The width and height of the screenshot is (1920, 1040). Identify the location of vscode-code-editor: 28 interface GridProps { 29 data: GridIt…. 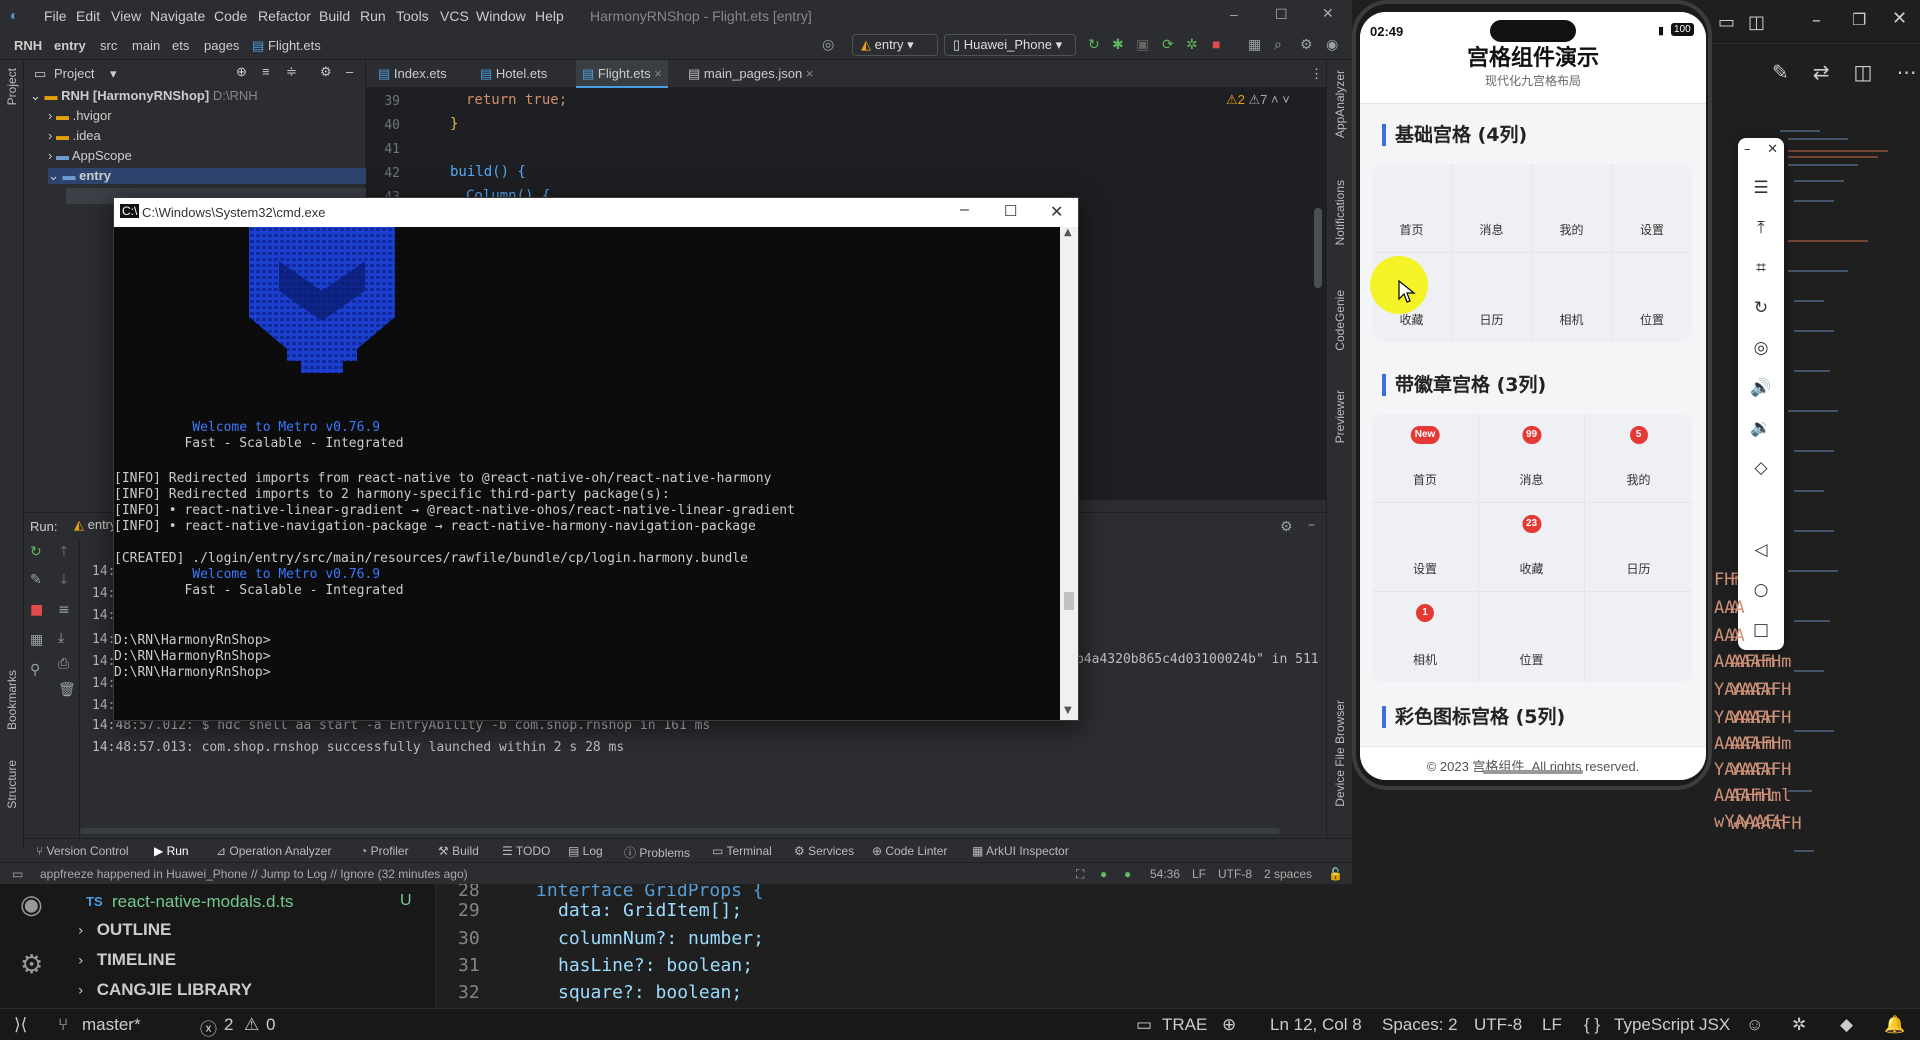
(1074, 950).